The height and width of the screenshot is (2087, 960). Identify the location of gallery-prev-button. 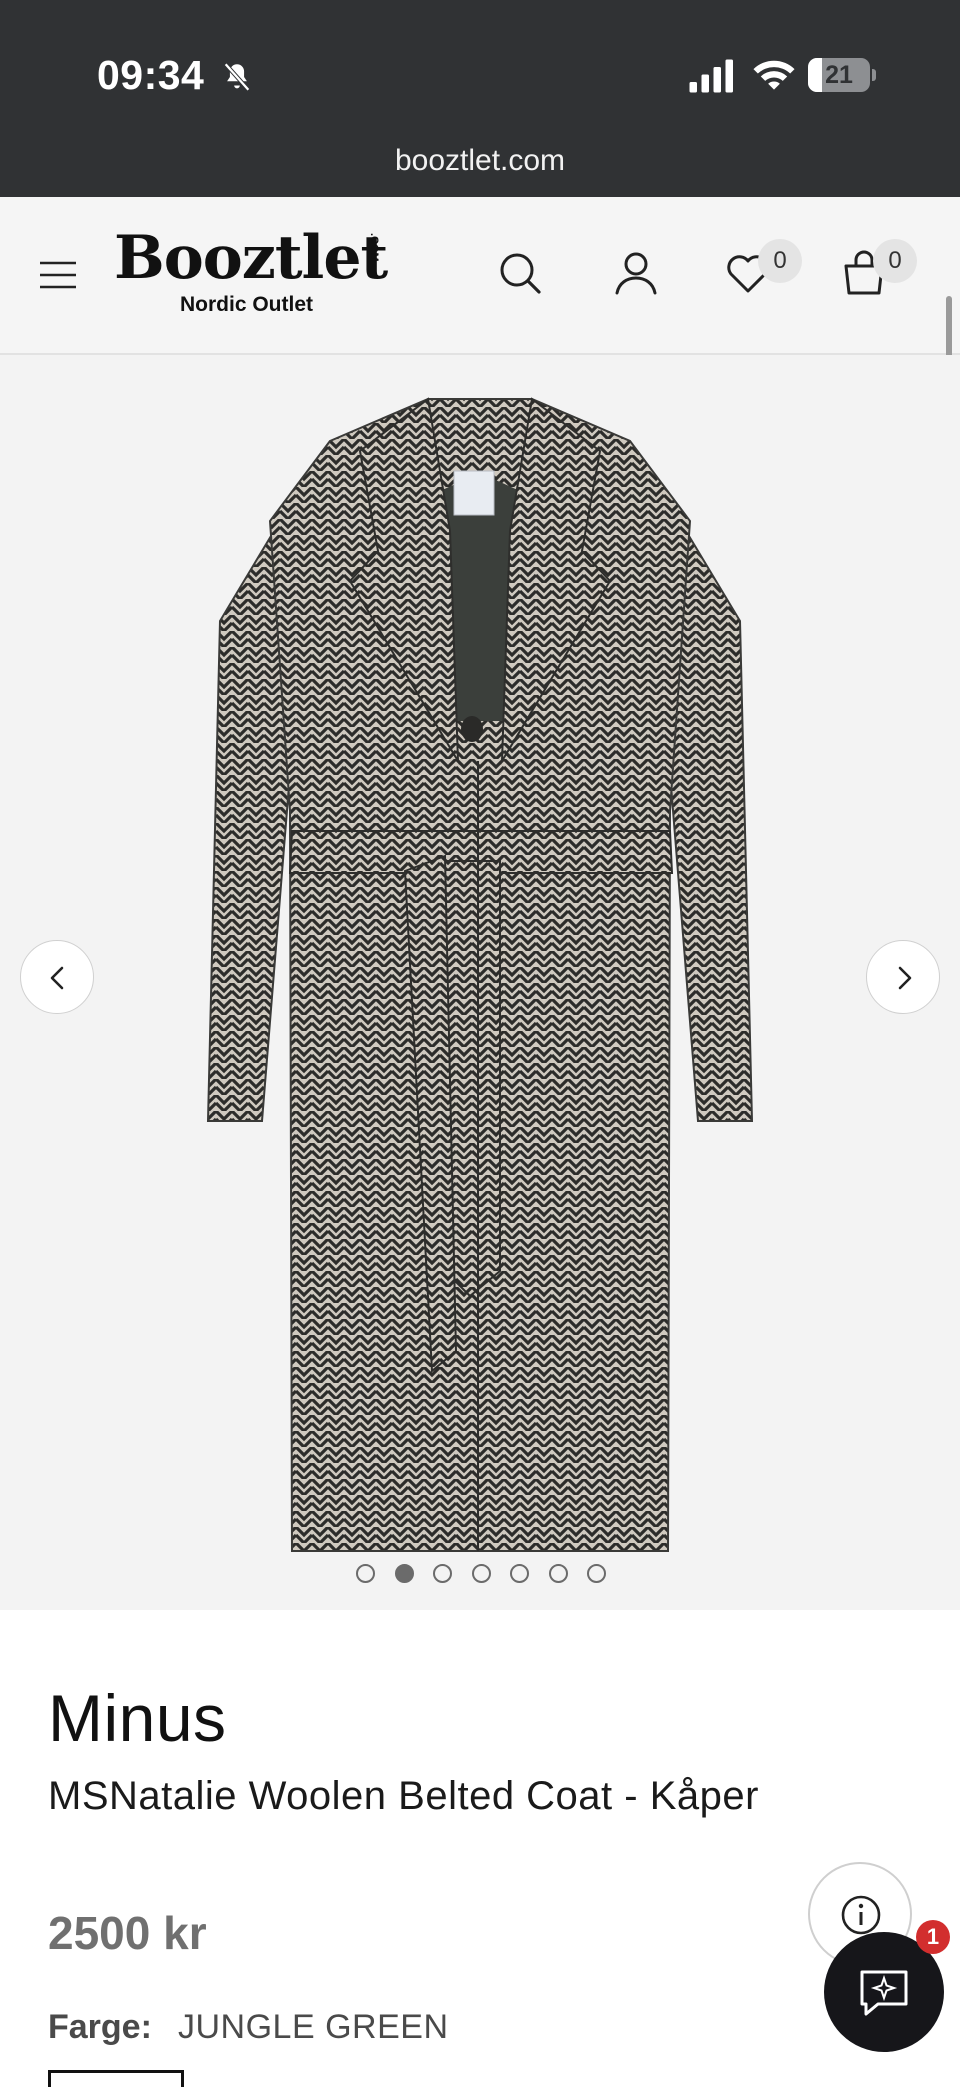
(57, 977).